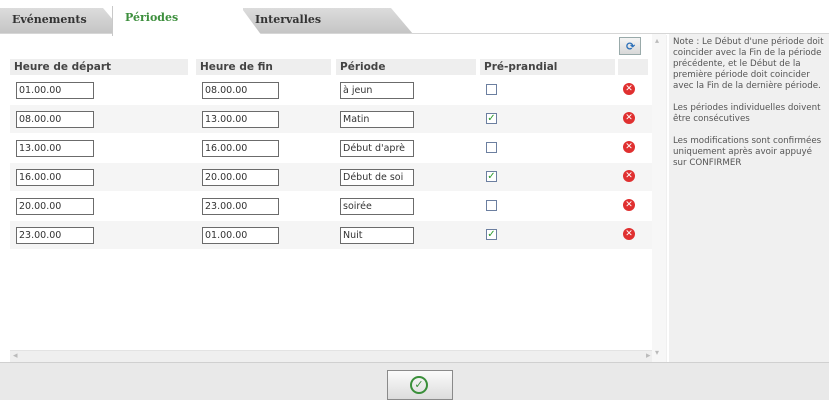  I want to click on tab-intervalles: Intervalles, so click(328, 21).